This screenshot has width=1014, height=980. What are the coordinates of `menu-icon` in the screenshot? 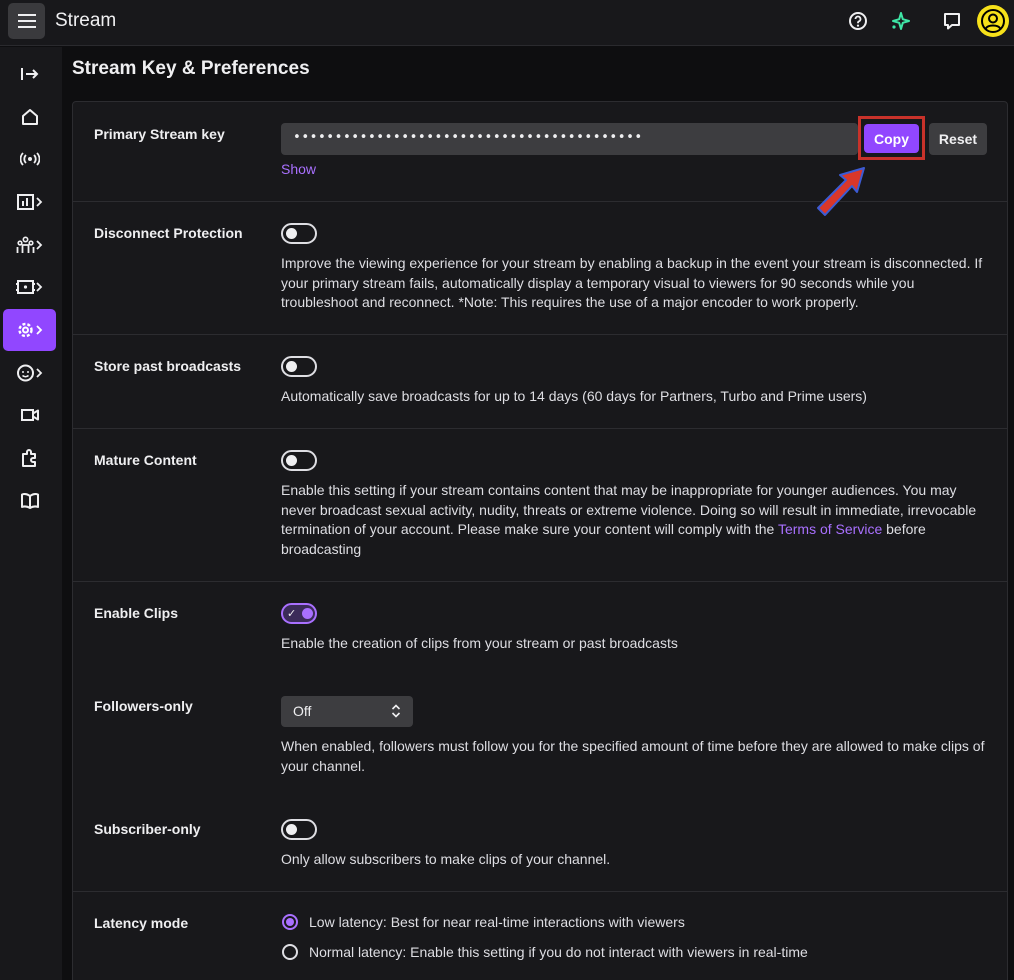 It's located at (26, 21).